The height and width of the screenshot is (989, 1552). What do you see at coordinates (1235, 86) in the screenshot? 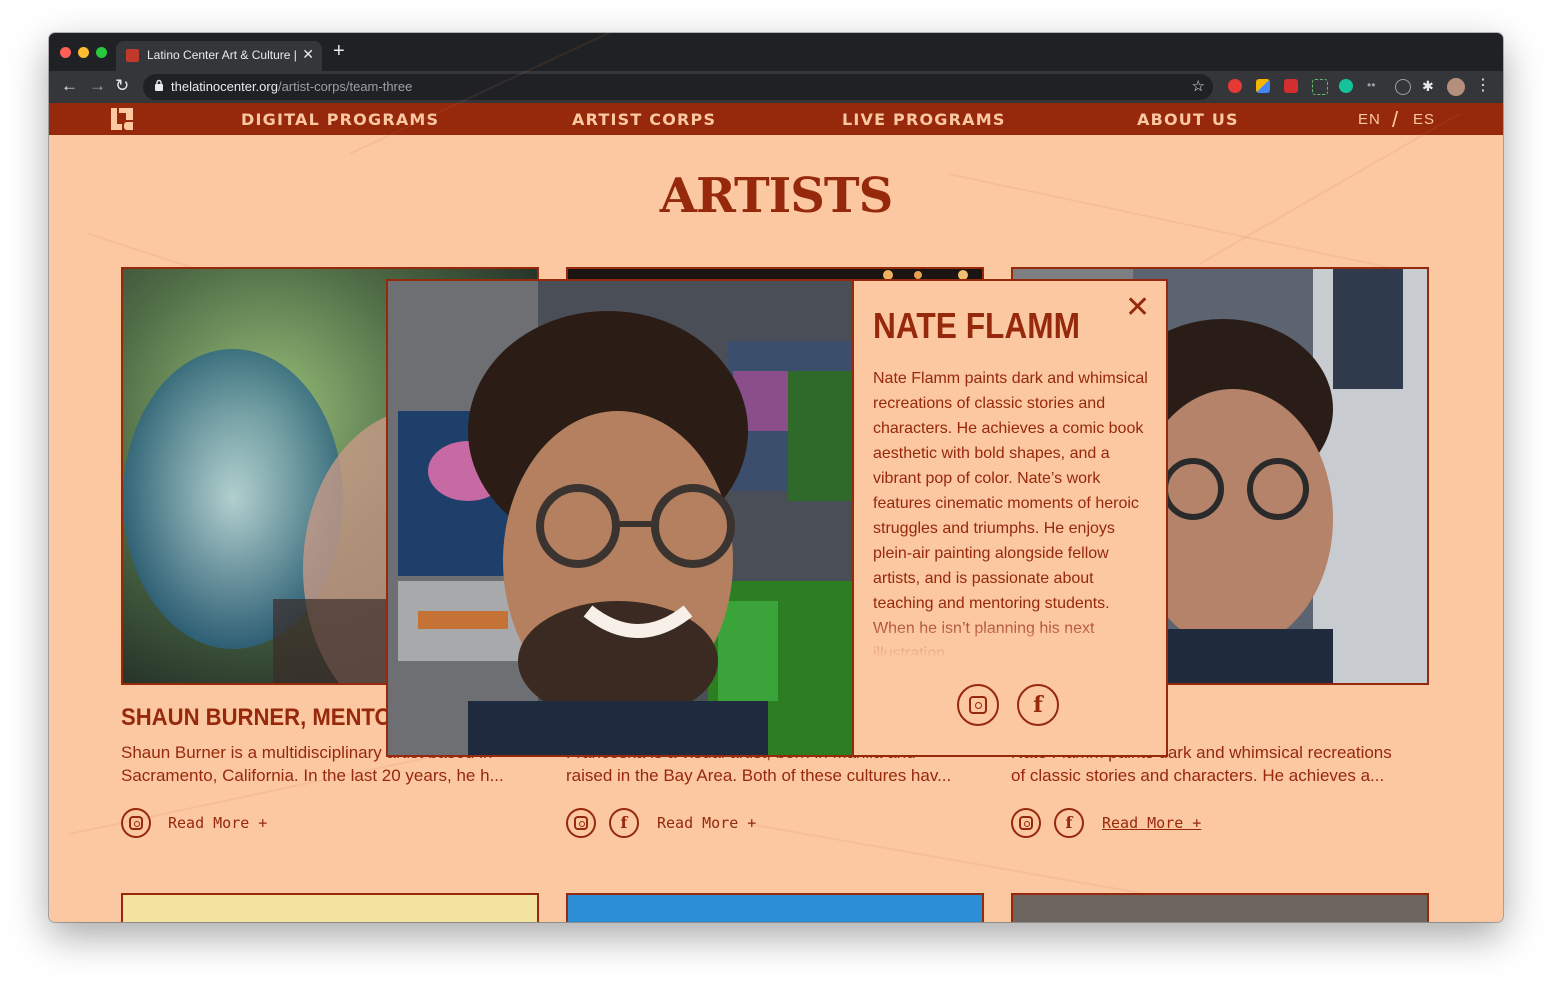
I see `extension-icon-red` at bounding box center [1235, 86].